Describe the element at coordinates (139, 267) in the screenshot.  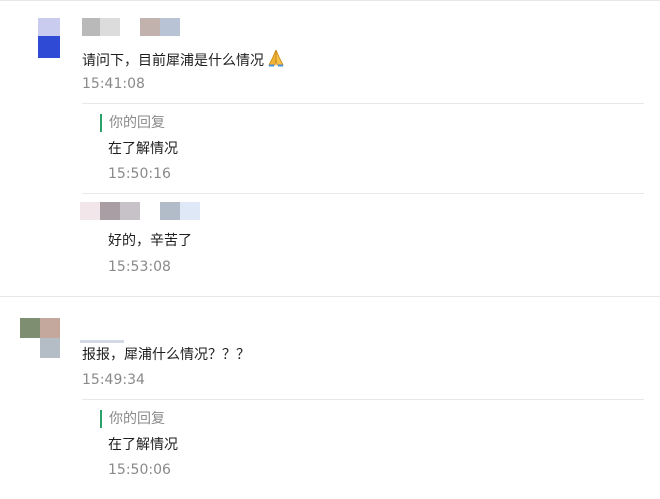
I see `reply-time: 15:53:08` at that location.